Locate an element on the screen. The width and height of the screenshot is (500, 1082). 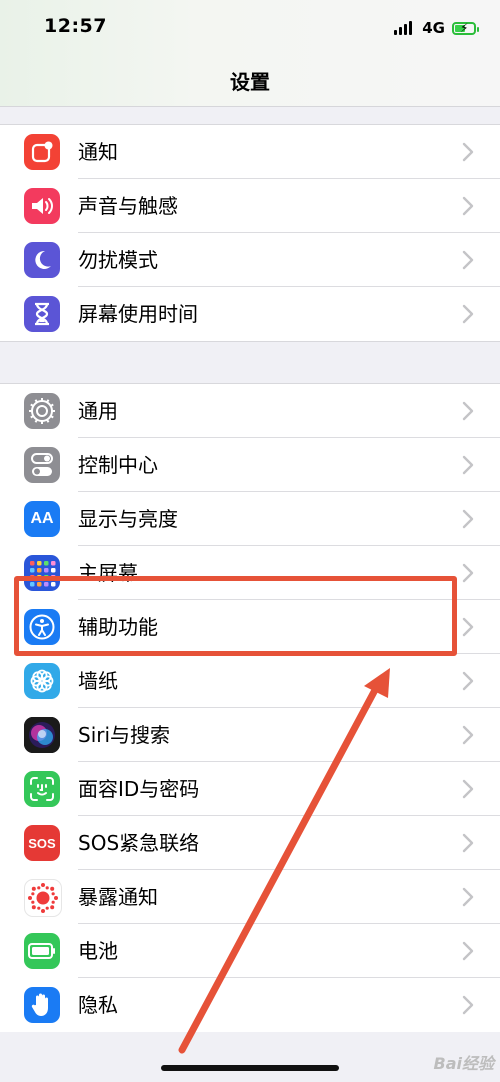
text-size-icon-label: AA is located at coordinates (42, 518).